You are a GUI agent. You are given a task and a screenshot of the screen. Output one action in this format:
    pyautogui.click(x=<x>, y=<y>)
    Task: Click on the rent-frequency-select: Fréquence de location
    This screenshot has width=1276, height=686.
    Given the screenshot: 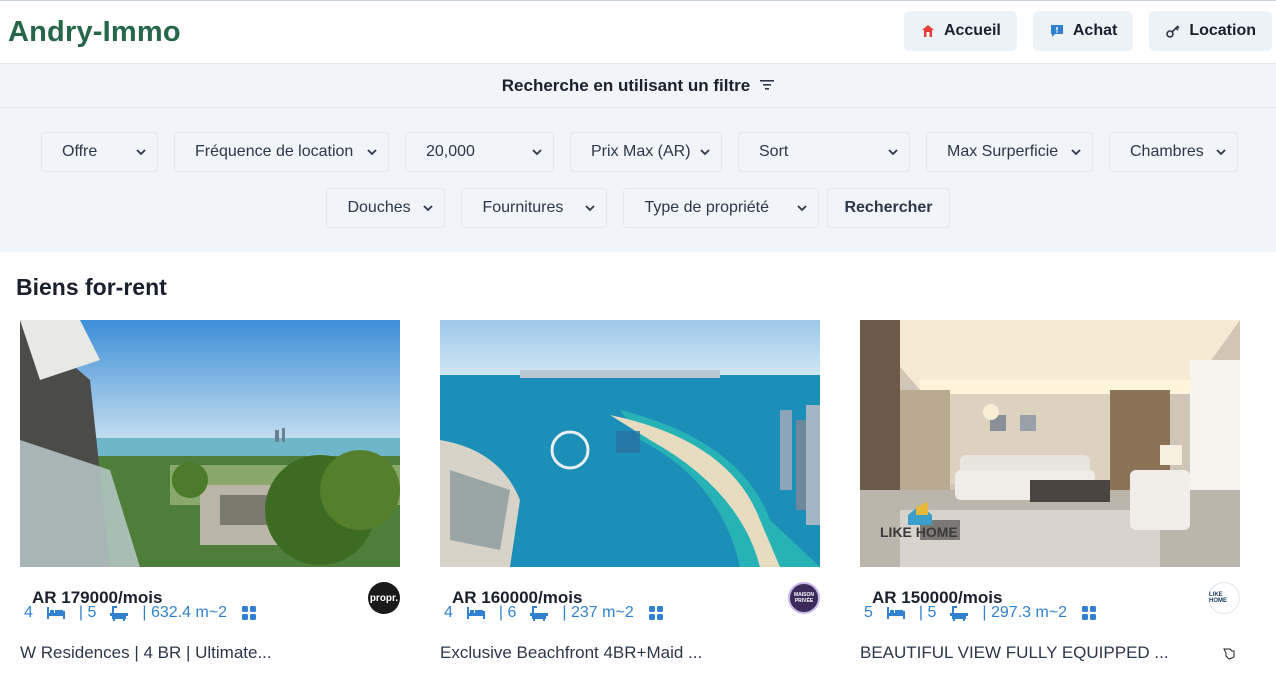 What is the action you would take?
    pyautogui.click(x=281, y=152)
    